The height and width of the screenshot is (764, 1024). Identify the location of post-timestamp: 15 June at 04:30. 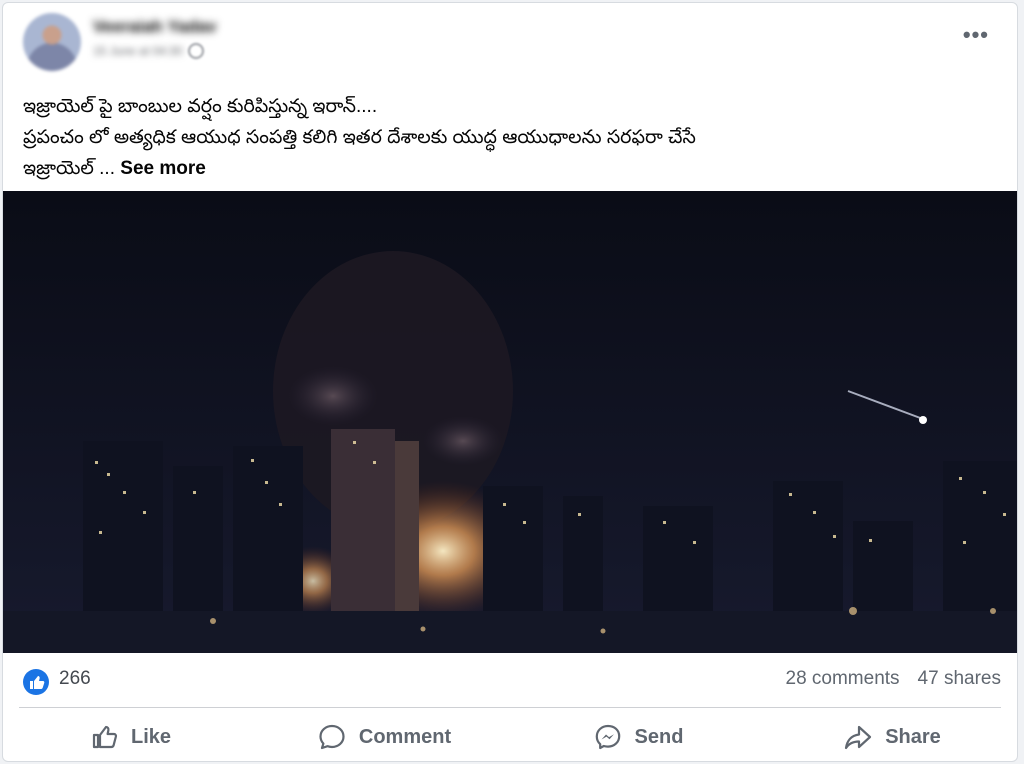
(137, 51).